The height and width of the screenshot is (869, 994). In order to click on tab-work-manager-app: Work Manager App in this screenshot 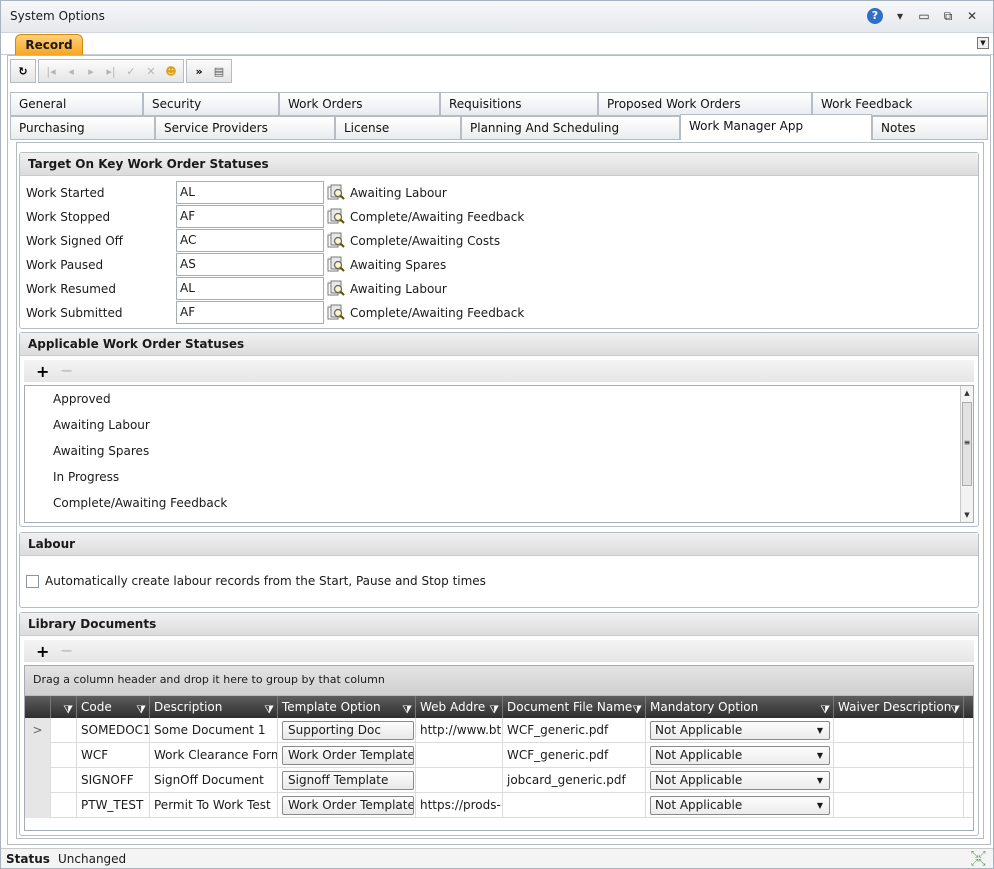, I will do `click(776, 127)`.